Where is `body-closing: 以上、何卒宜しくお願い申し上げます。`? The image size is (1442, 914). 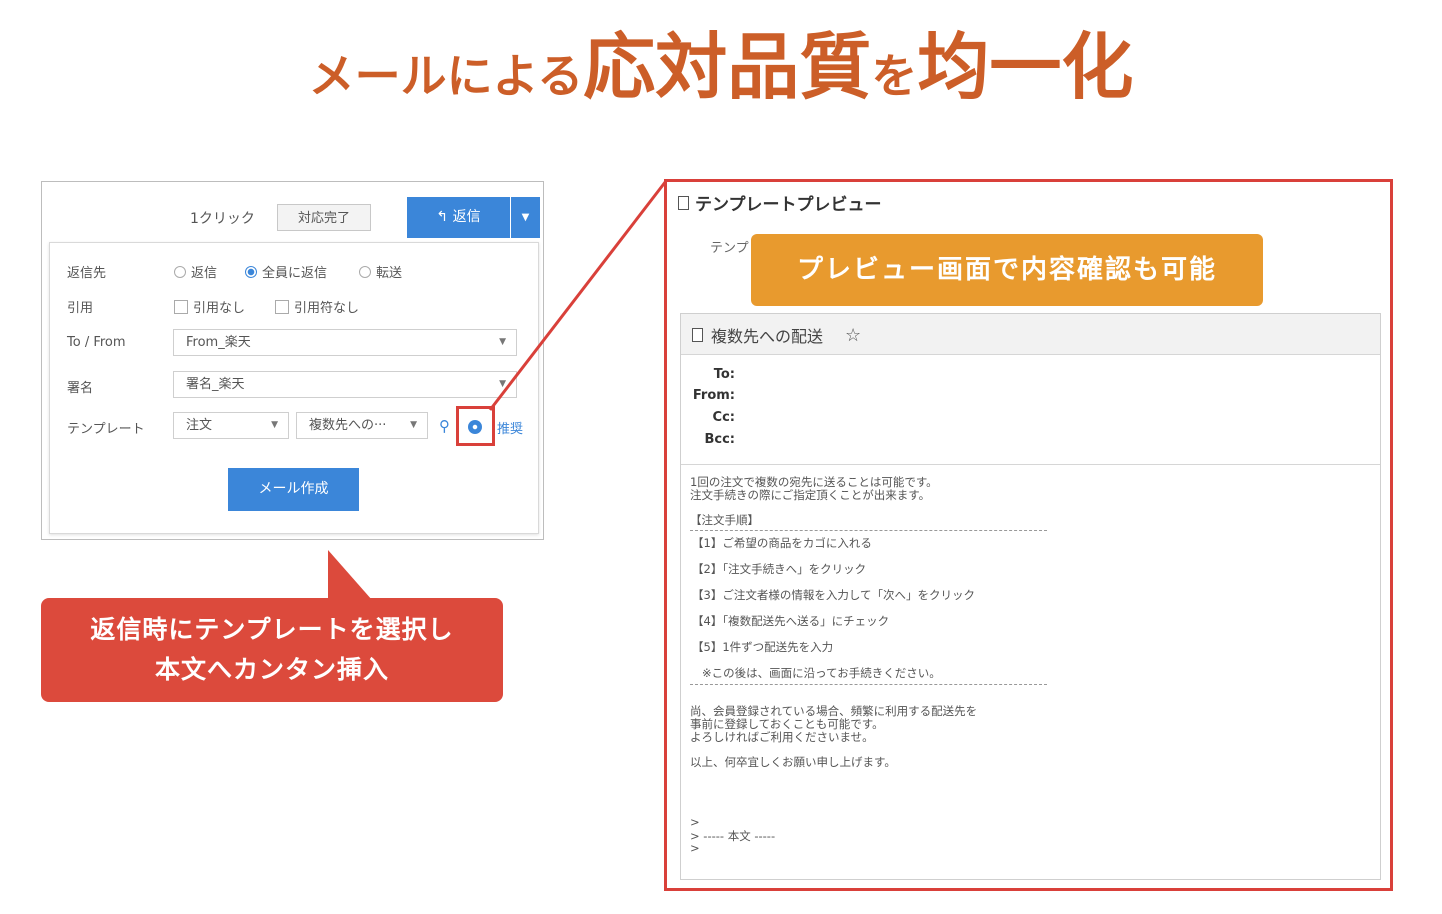
body-closing: 以上、何卒宜しくお願い申し上げます。 is located at coordinates (793, 762).